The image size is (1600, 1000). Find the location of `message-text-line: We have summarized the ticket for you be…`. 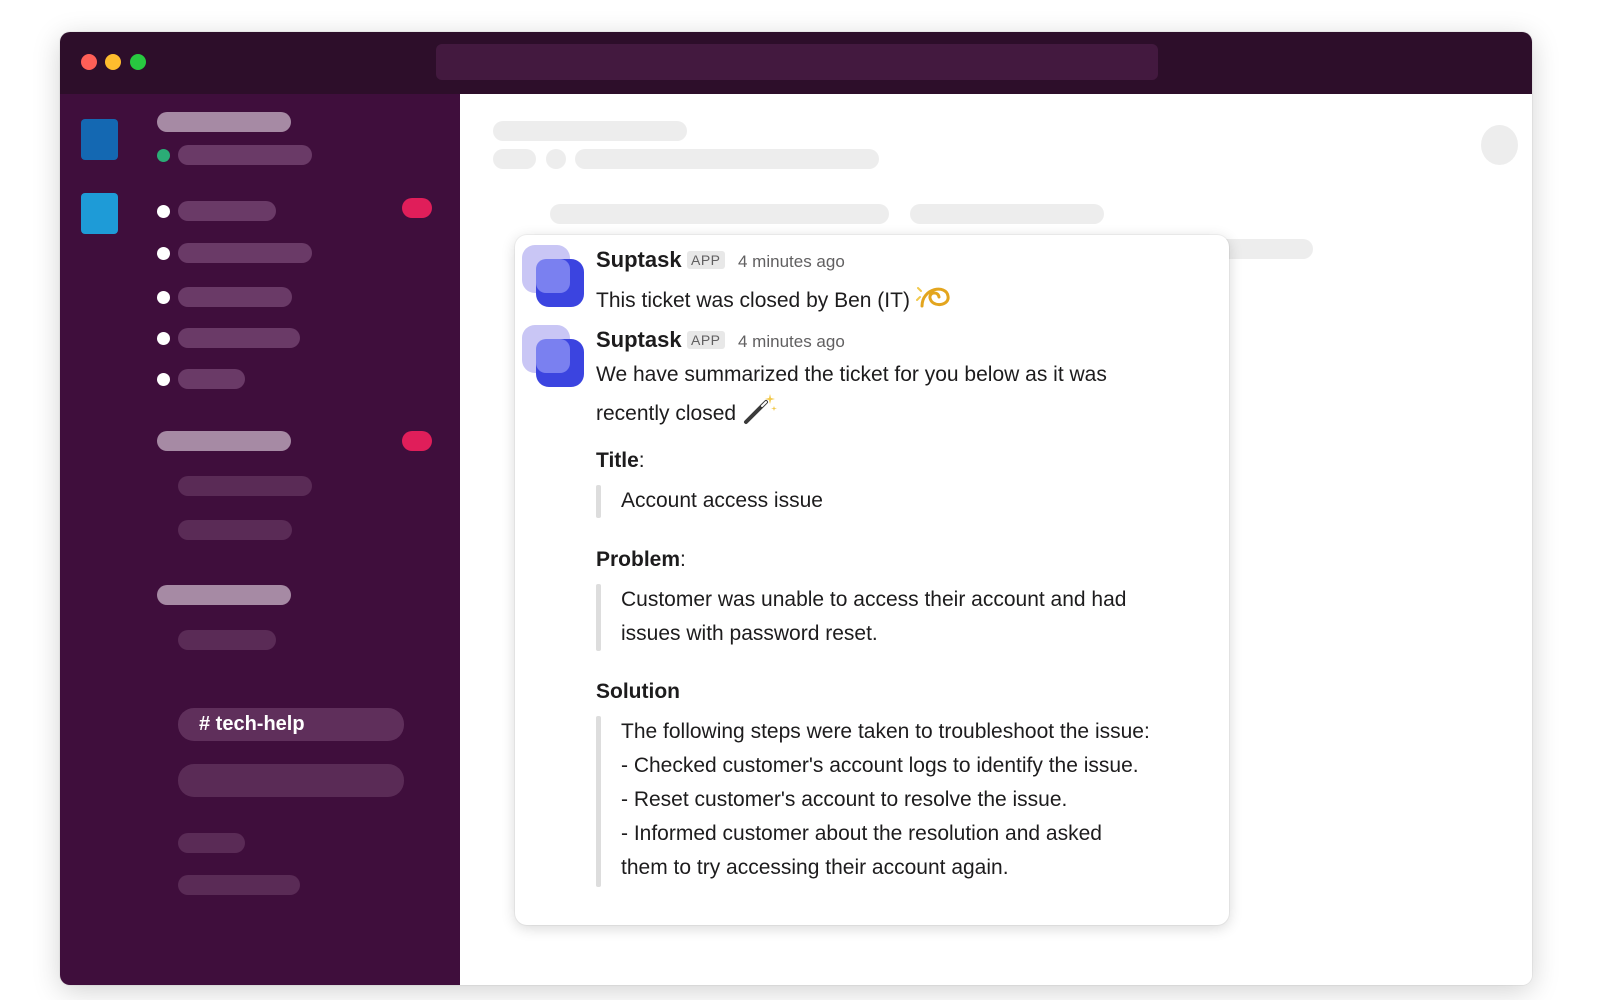

message-text-line: We have summarized the ticket for you be… is located at coordinates (851, 374).